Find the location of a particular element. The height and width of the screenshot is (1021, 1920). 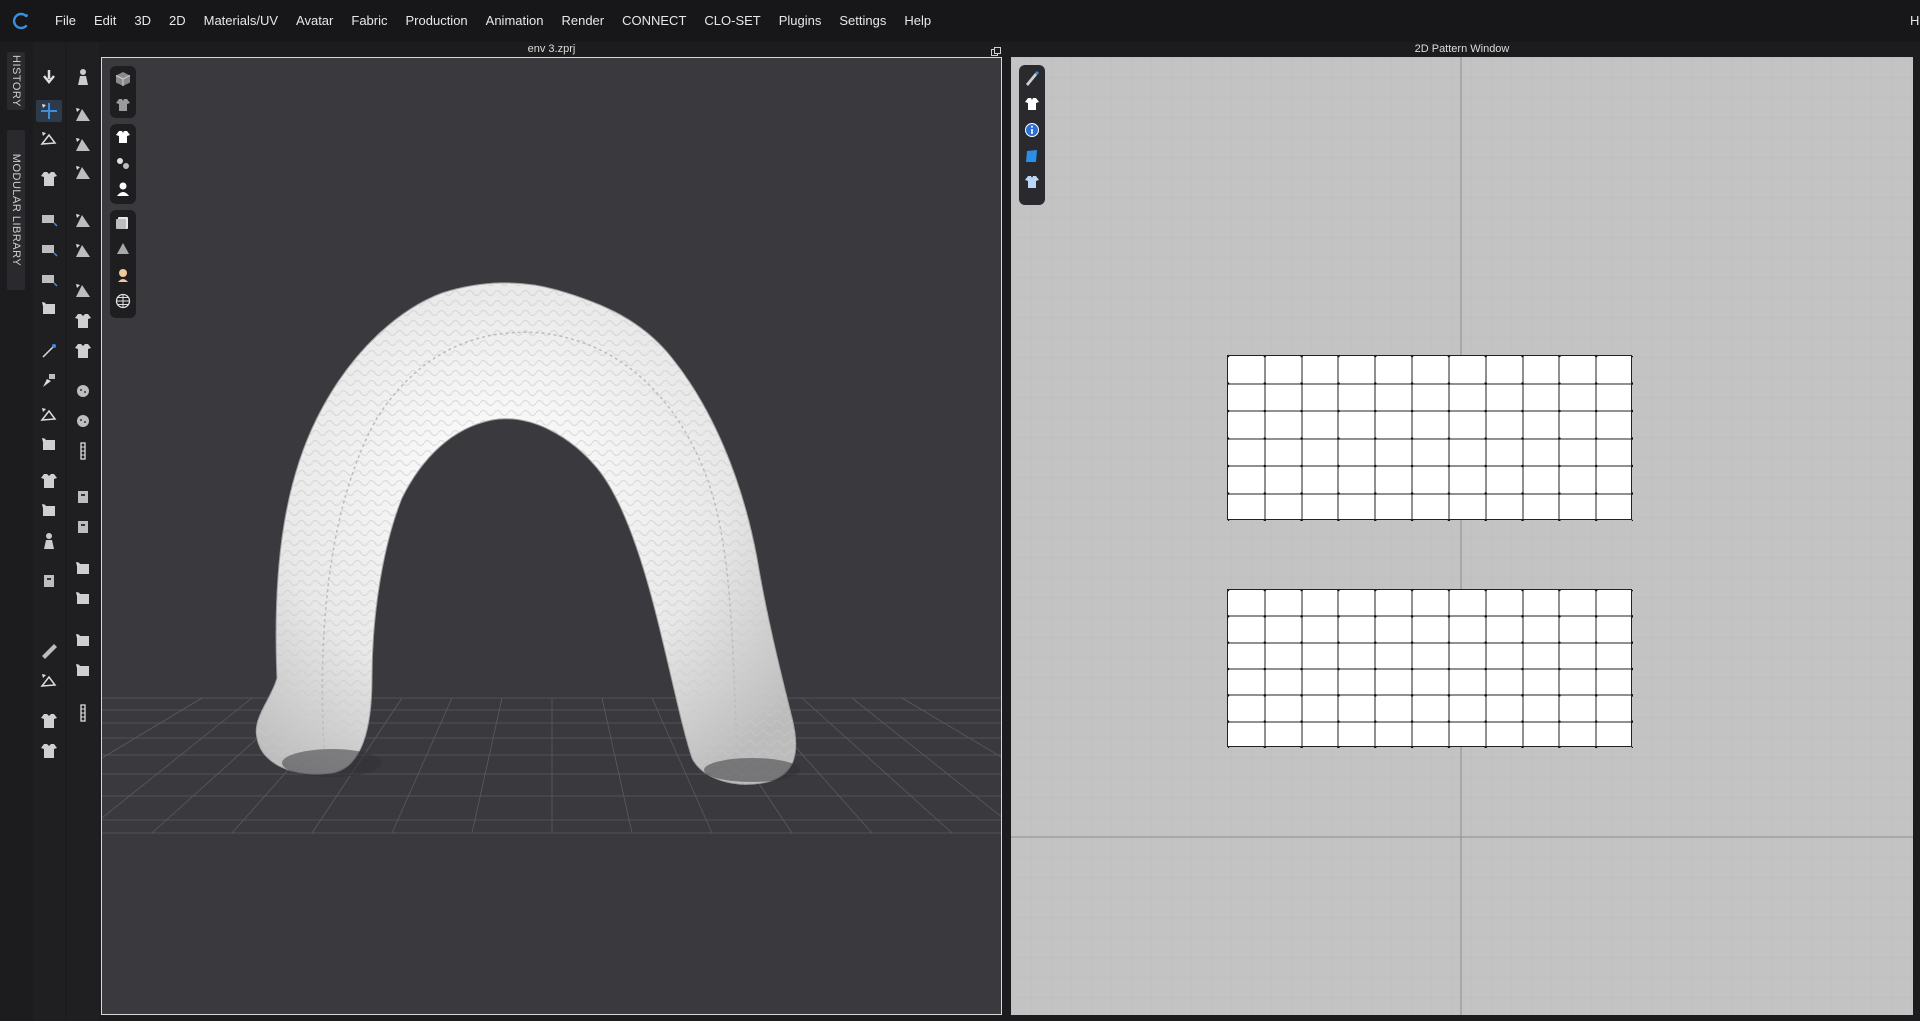

left-brush-tool-icon is located at coordinates (49, 381).